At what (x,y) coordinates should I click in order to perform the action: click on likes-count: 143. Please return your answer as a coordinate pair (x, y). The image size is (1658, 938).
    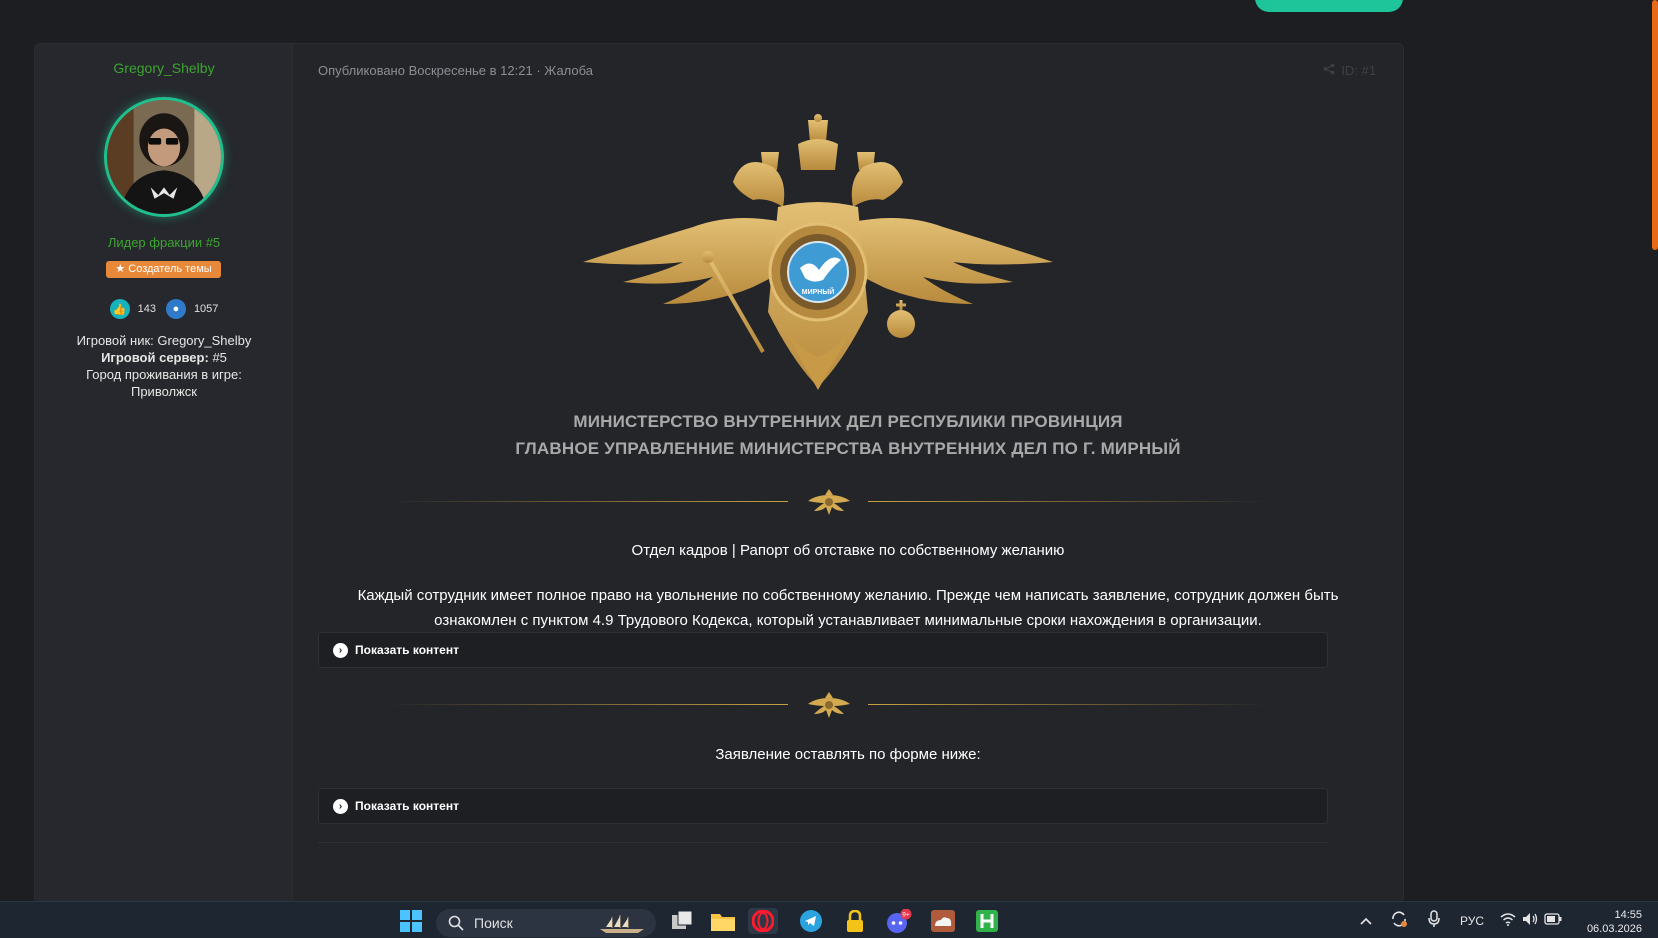
    Looking at the image, I should click on (146, 309).